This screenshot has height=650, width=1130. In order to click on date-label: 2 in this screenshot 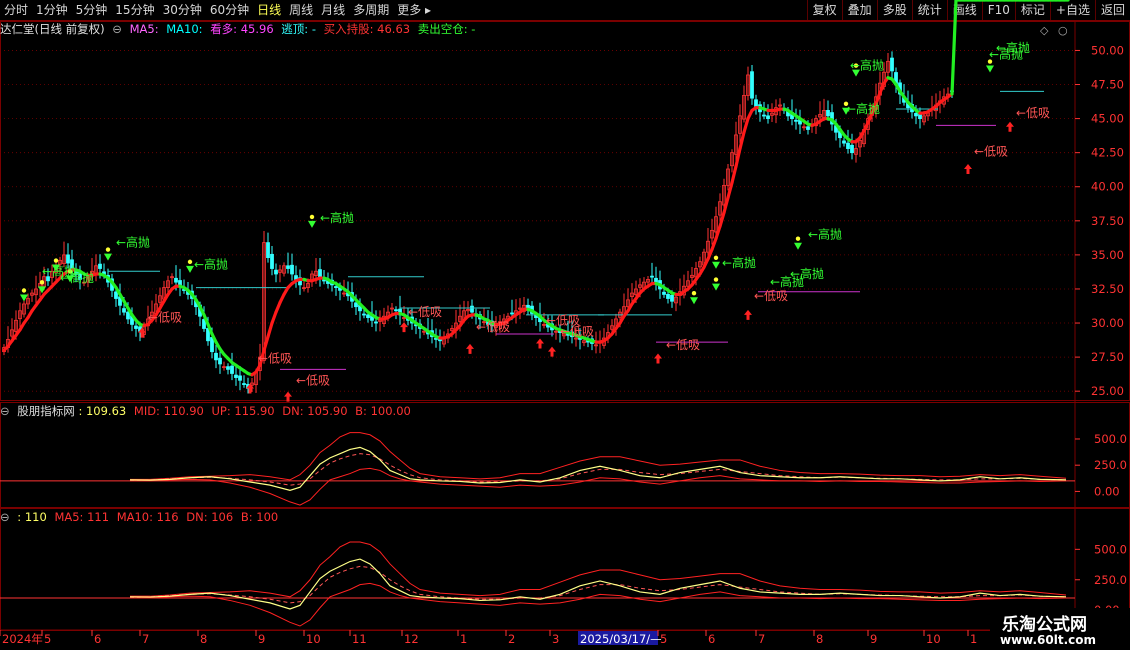, I will do `click(511, 639)`.